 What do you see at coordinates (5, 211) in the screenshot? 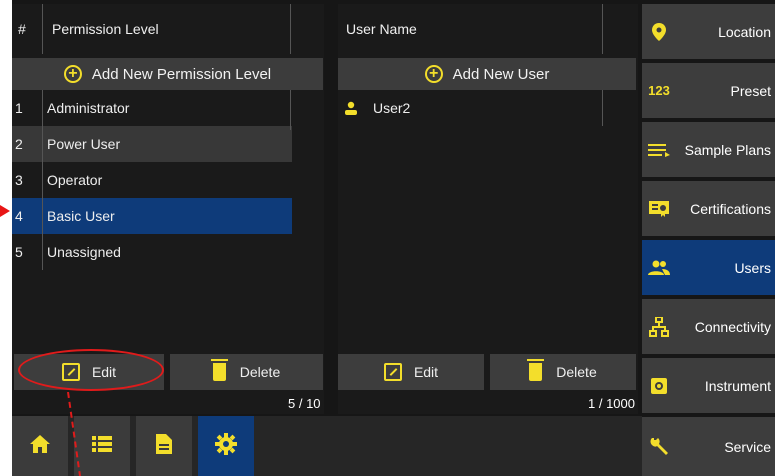
I see `selection-arrow-annotation` at bounding box center [5, 211].